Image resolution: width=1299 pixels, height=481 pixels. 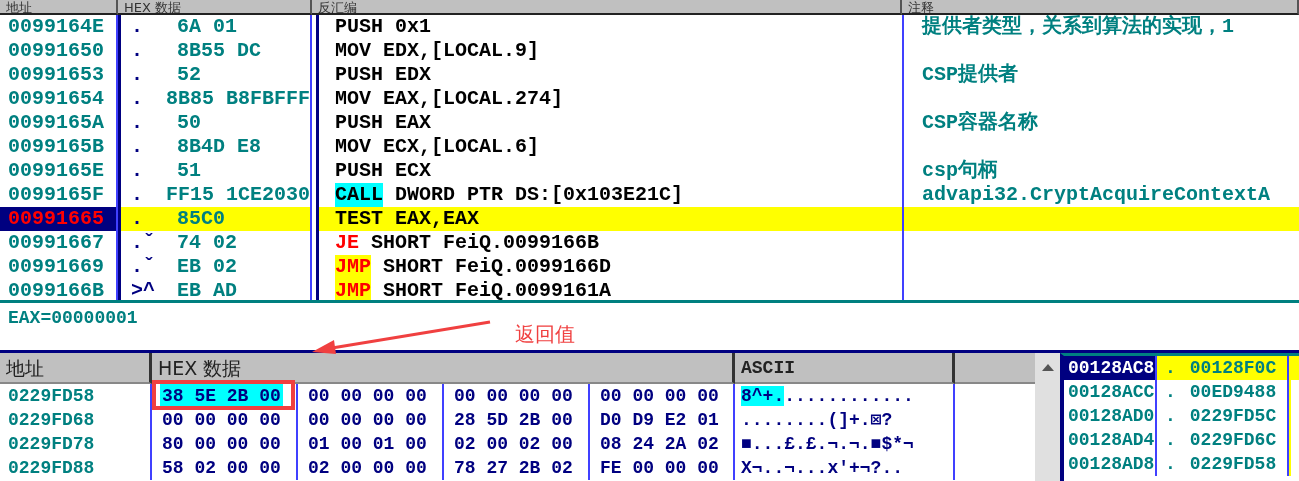 I want to click on column-header: 反汇编, so click(x=607, y=7).